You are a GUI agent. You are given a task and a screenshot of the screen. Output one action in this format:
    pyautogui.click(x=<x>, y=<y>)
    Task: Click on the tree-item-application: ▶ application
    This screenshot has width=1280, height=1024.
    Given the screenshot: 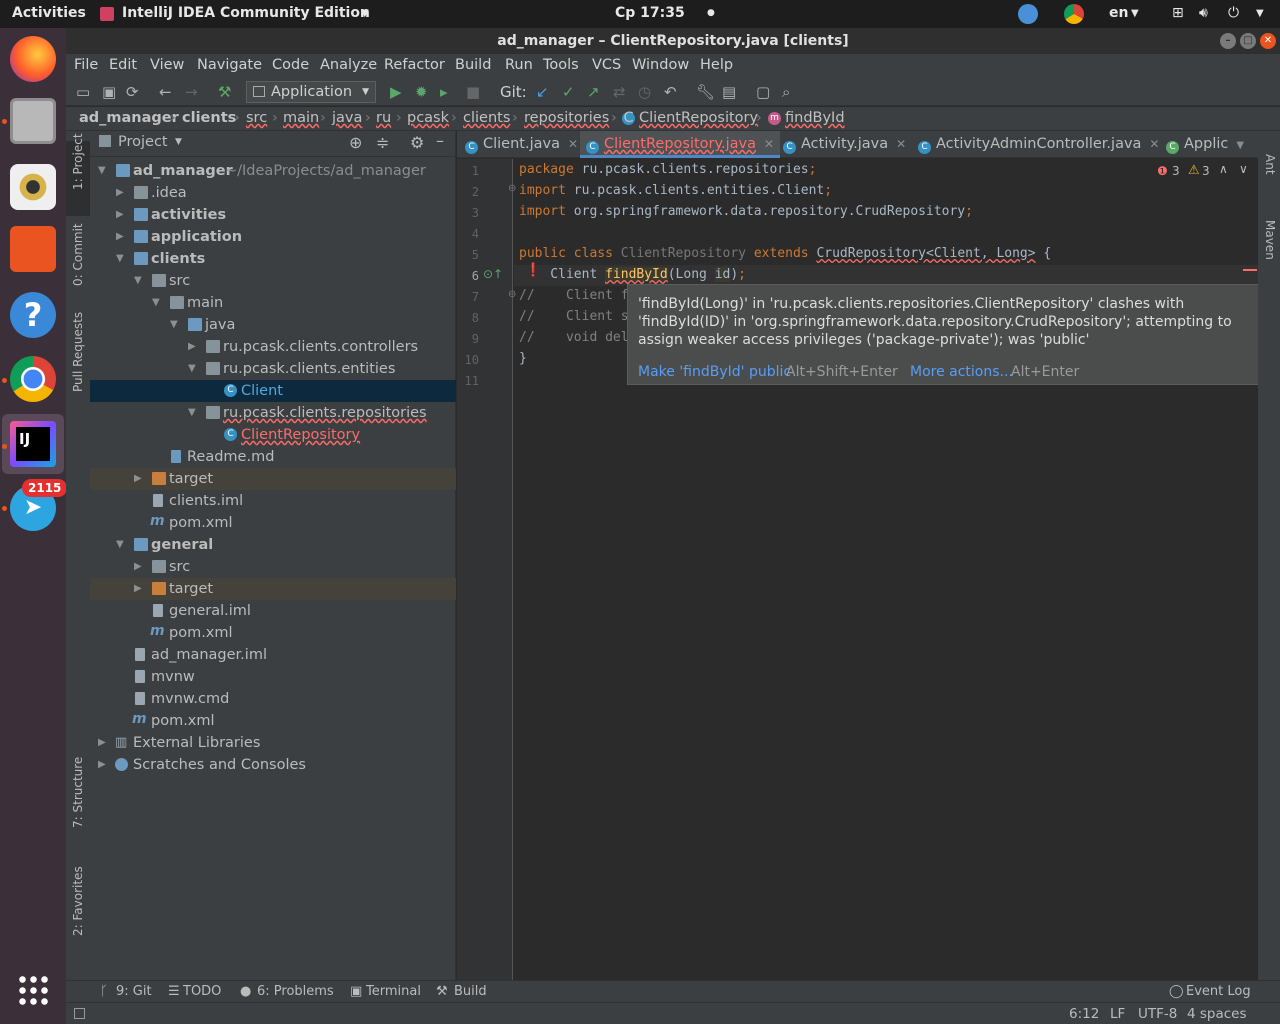 What is the action you would take?
    pyautogui.click(x=273, y=237)
    